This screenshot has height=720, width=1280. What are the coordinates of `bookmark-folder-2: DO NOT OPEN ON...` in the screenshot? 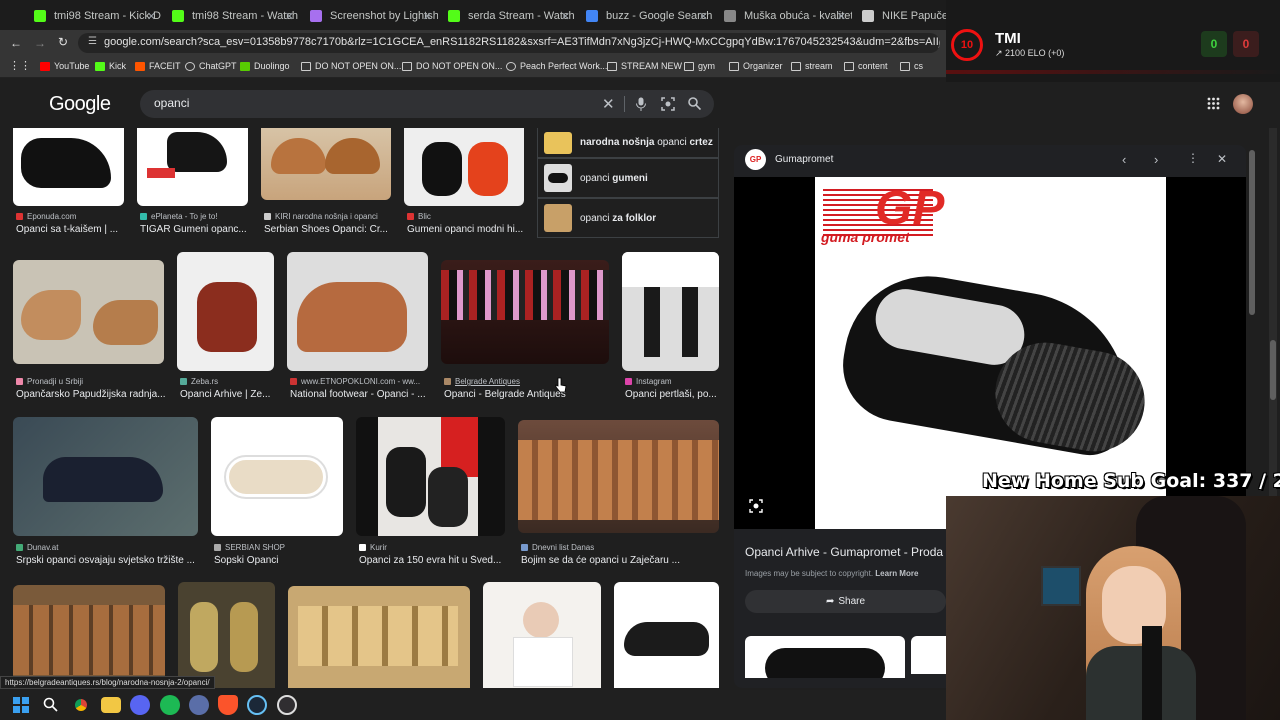 It's located at (452, 66).